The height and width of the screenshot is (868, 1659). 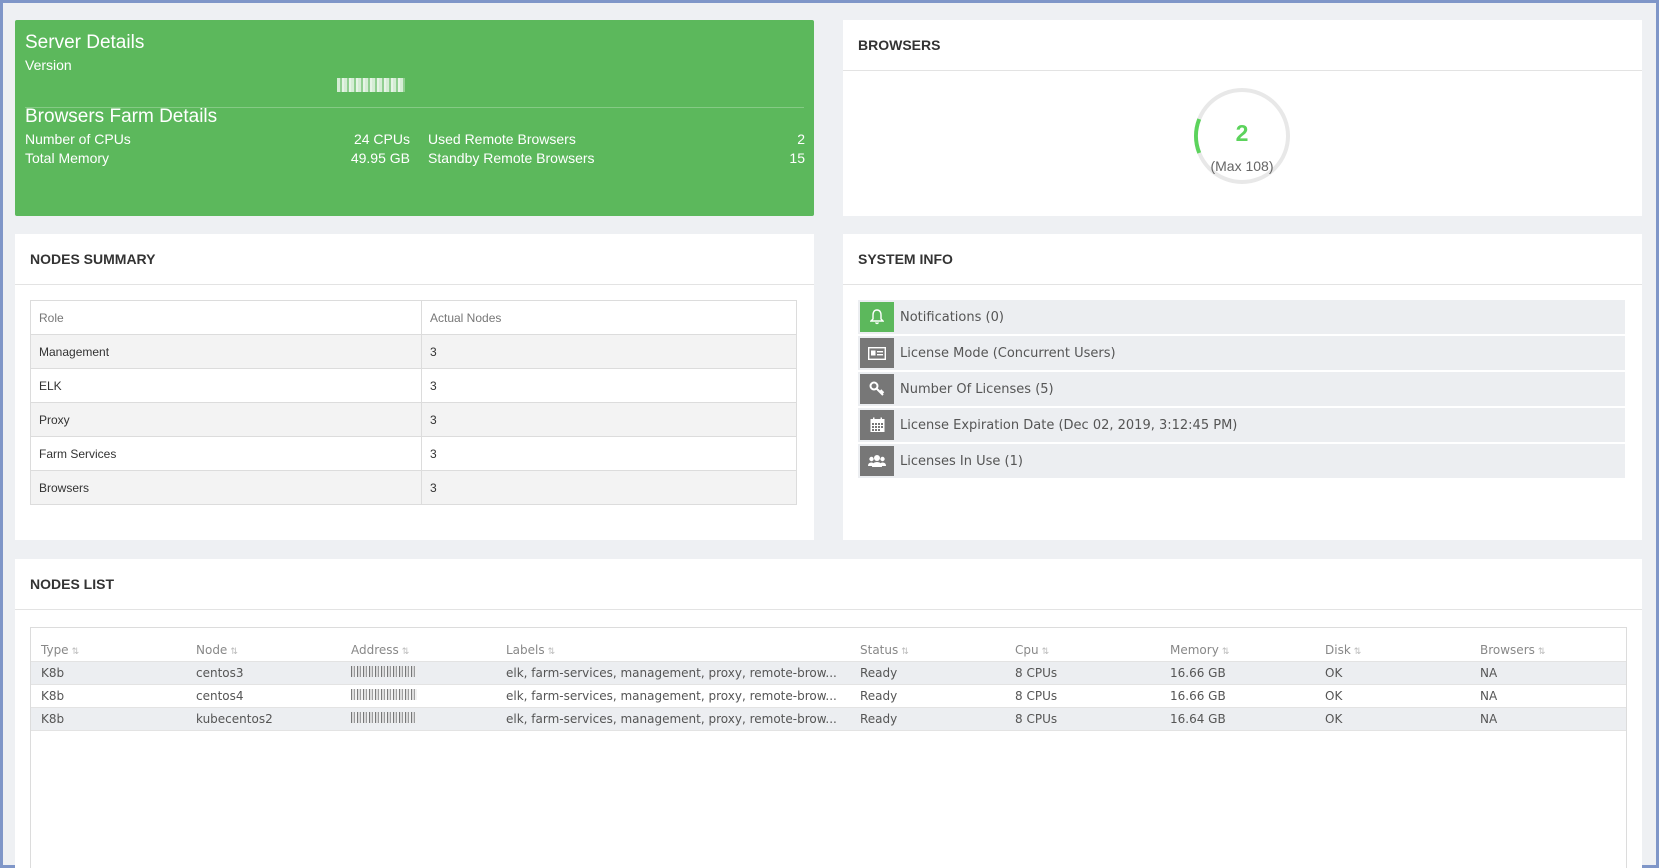 What do you see at coordinates (78, 139) in the screenshot?
I see `cpus-label: Number of CPUs` at bounding box center [78, 139].